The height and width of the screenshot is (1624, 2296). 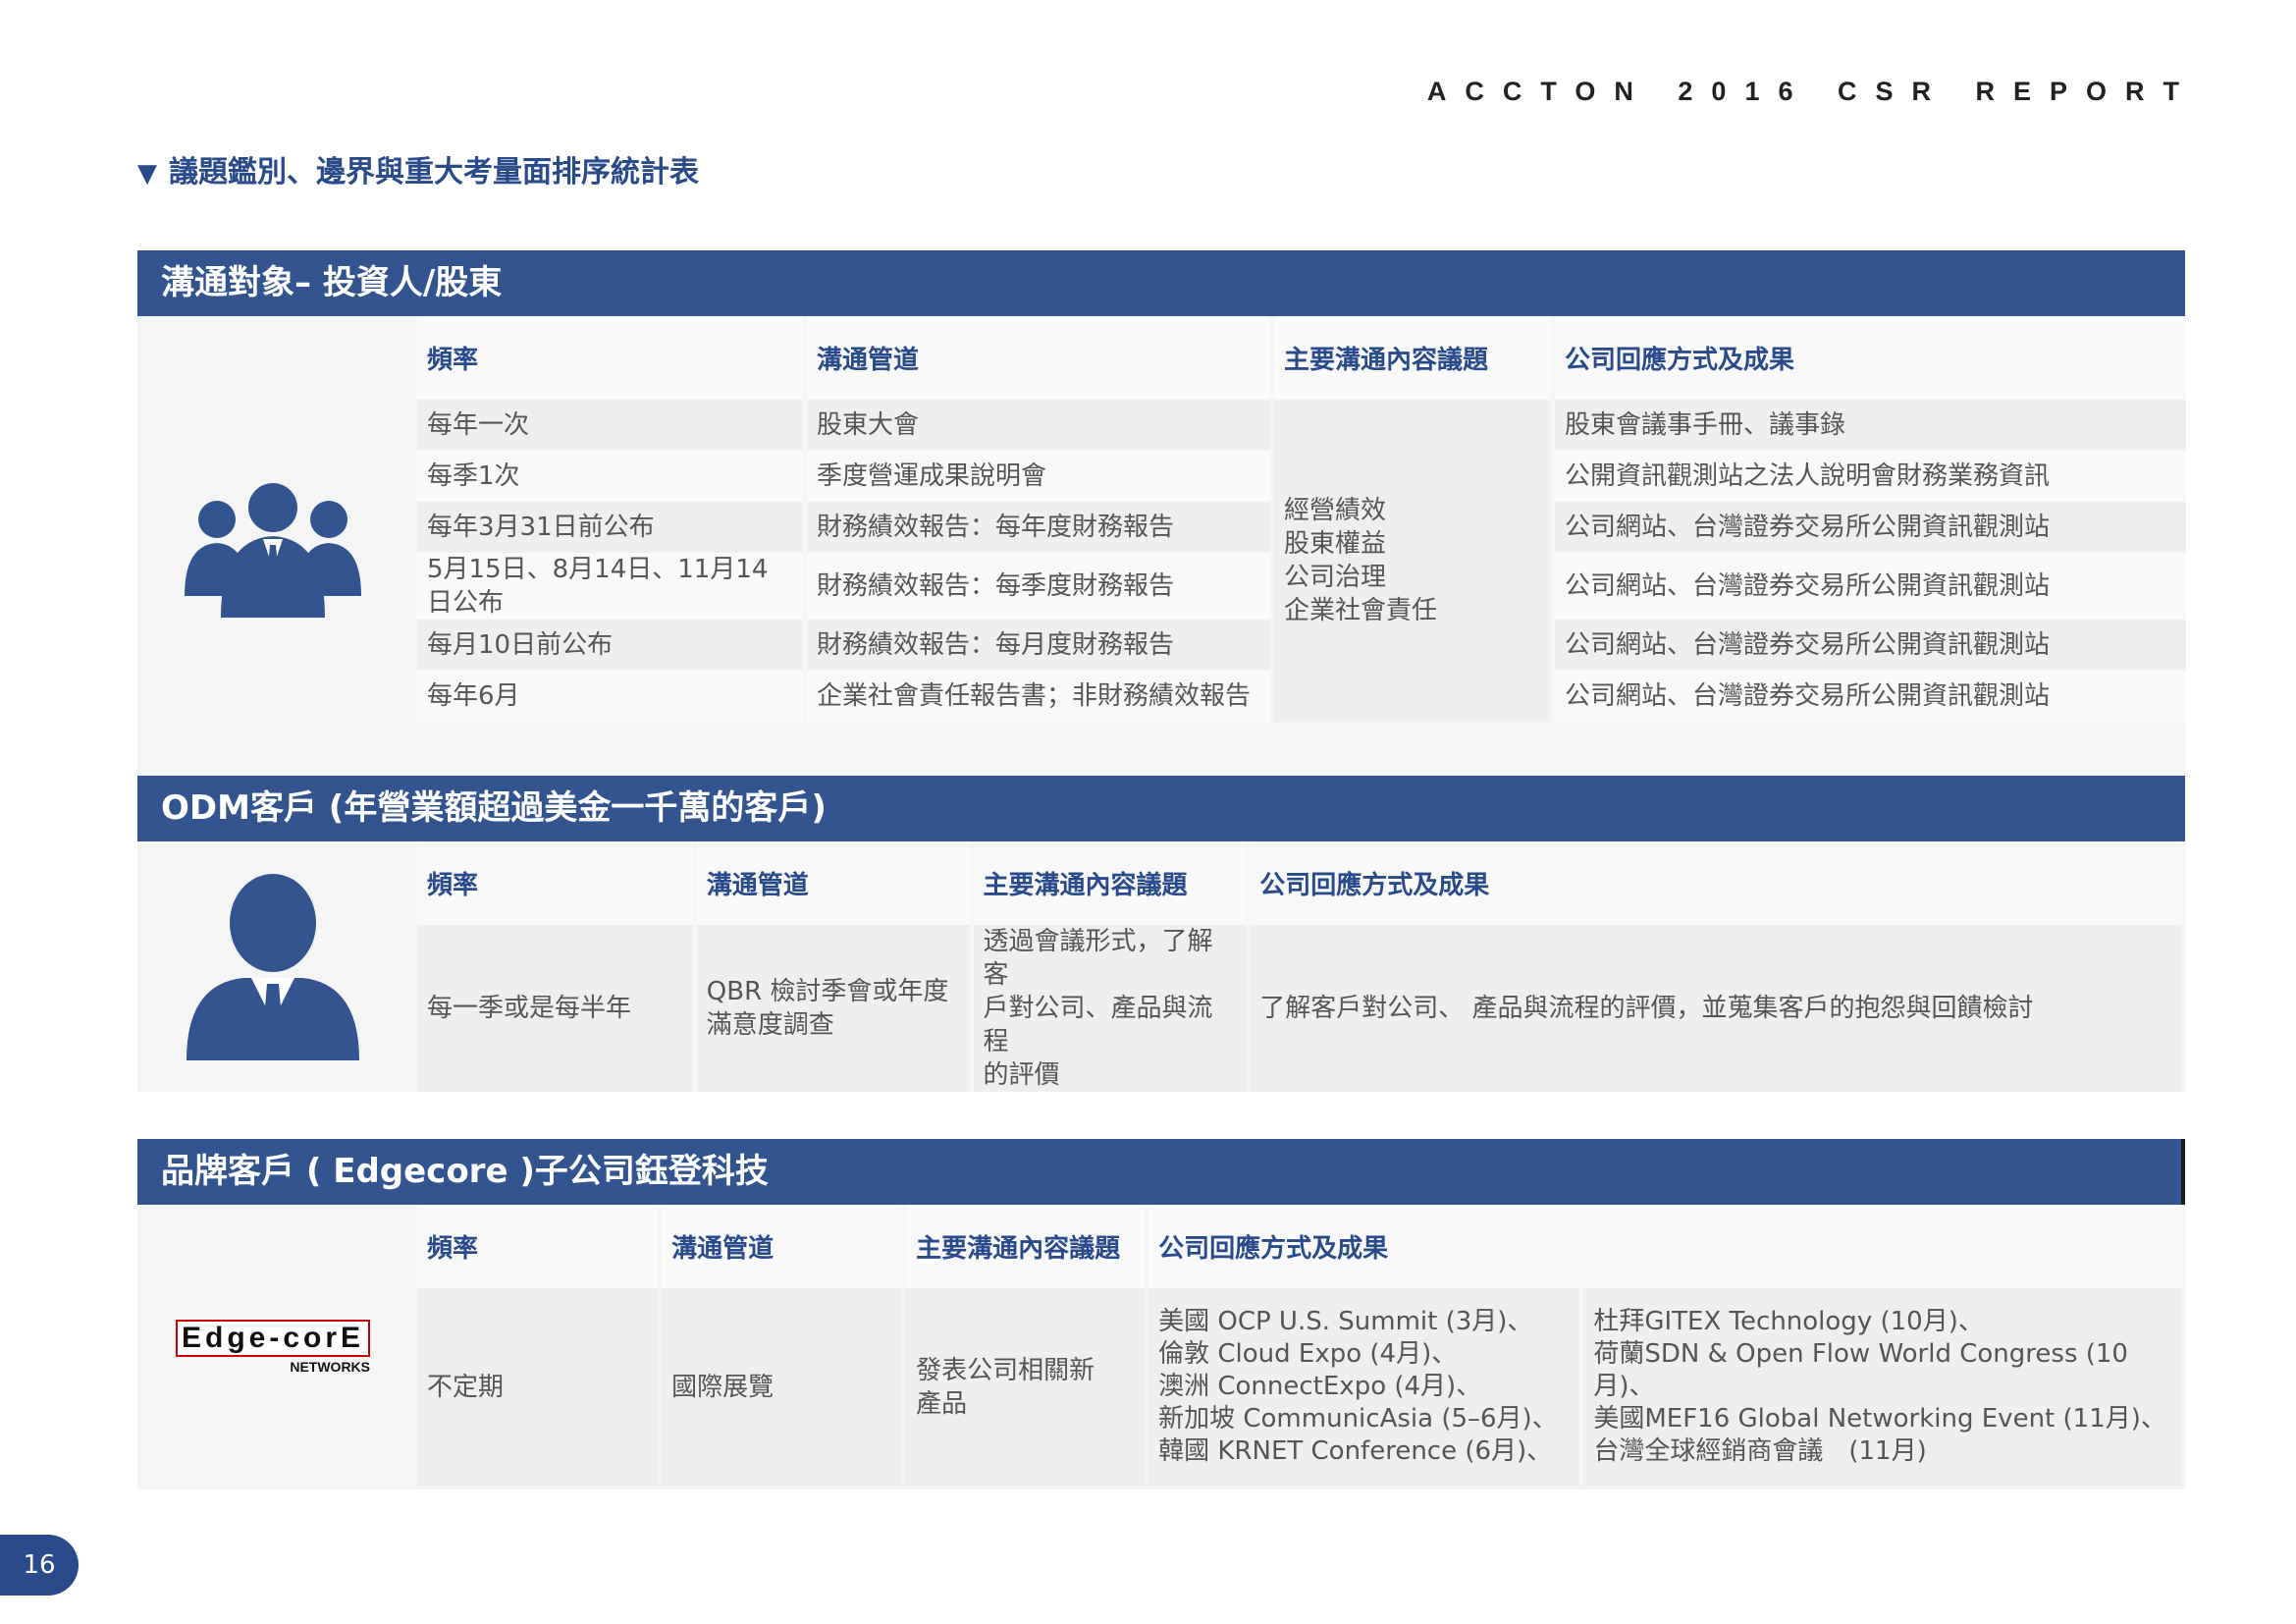 What do you see at coordinates (1161, 1172) in the screenshot?
I see `section-header: 品牌客戶 ( Edgecore )子公司鈺登科技` at bounding box center [1161, 1172].